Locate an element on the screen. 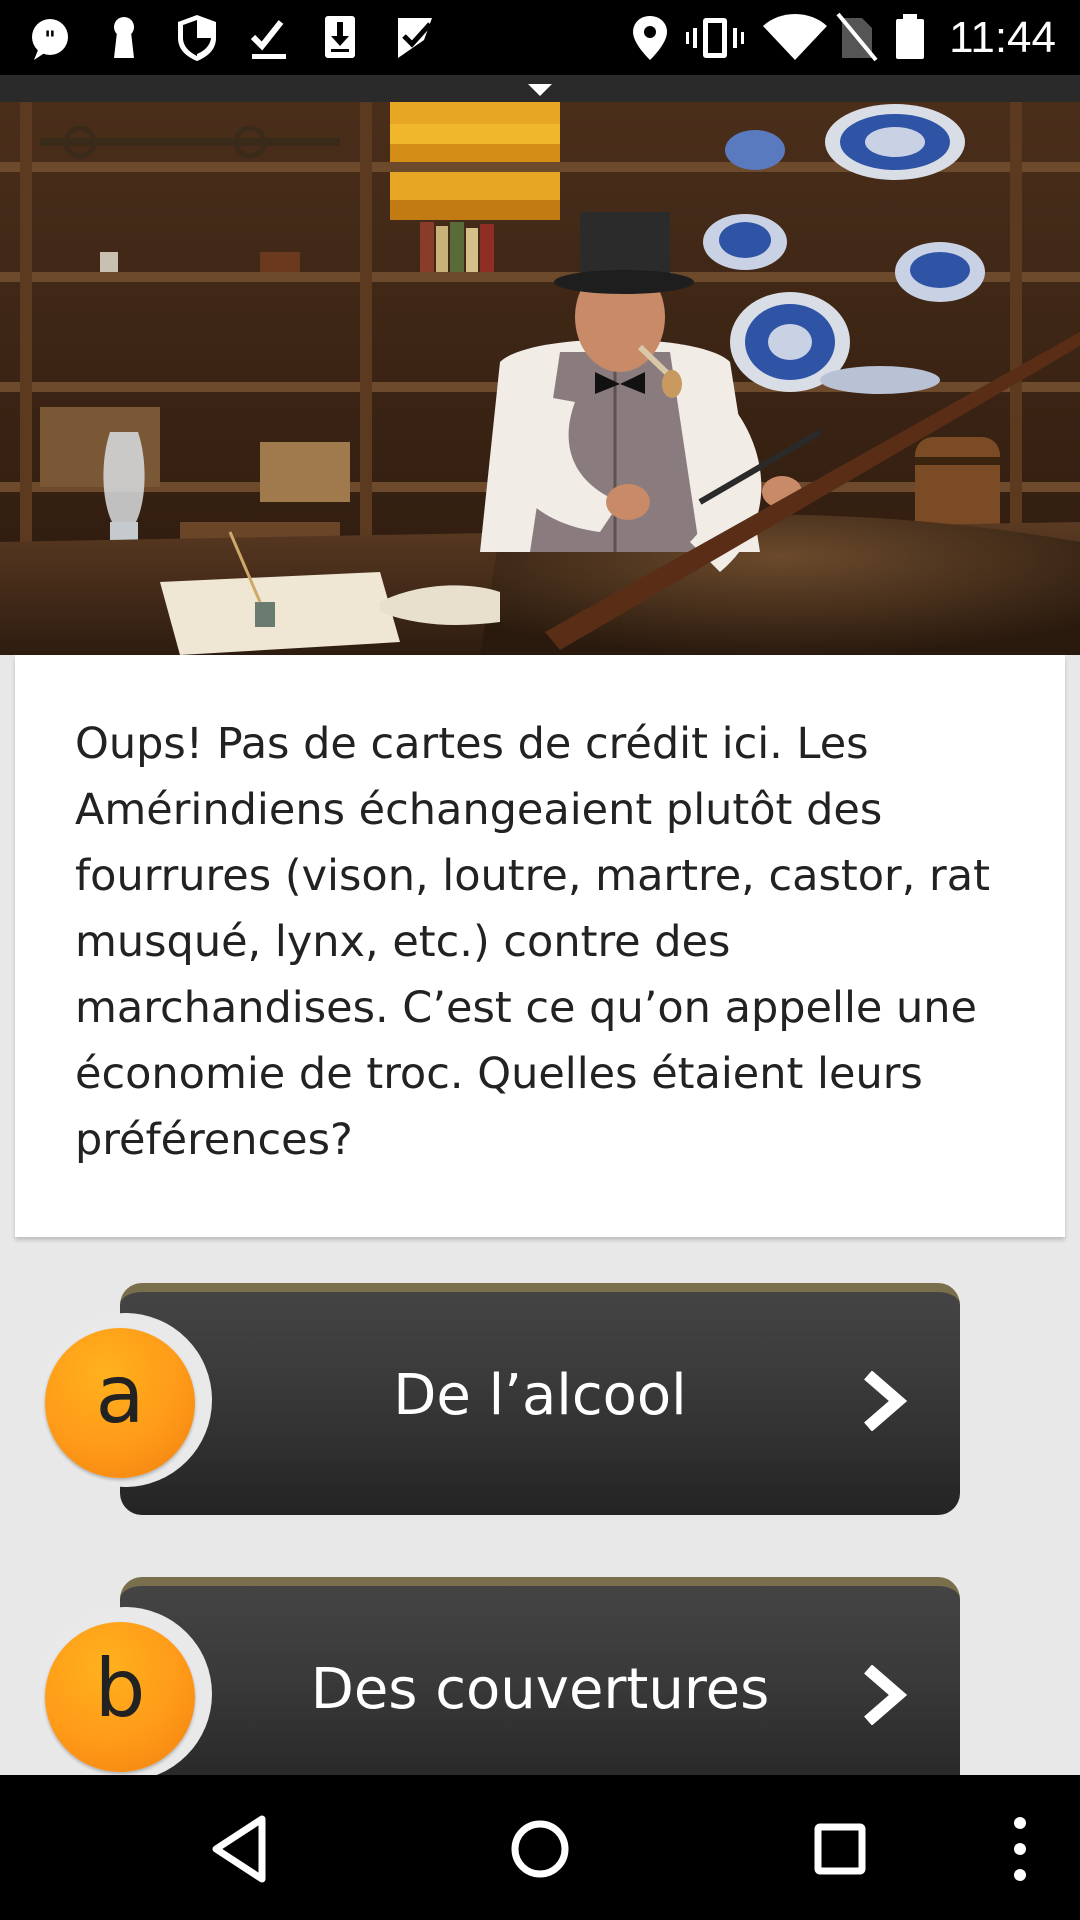 The height and width of the screenshot is (1920, 1080). shield-icon is located at coordinates (197, 38).